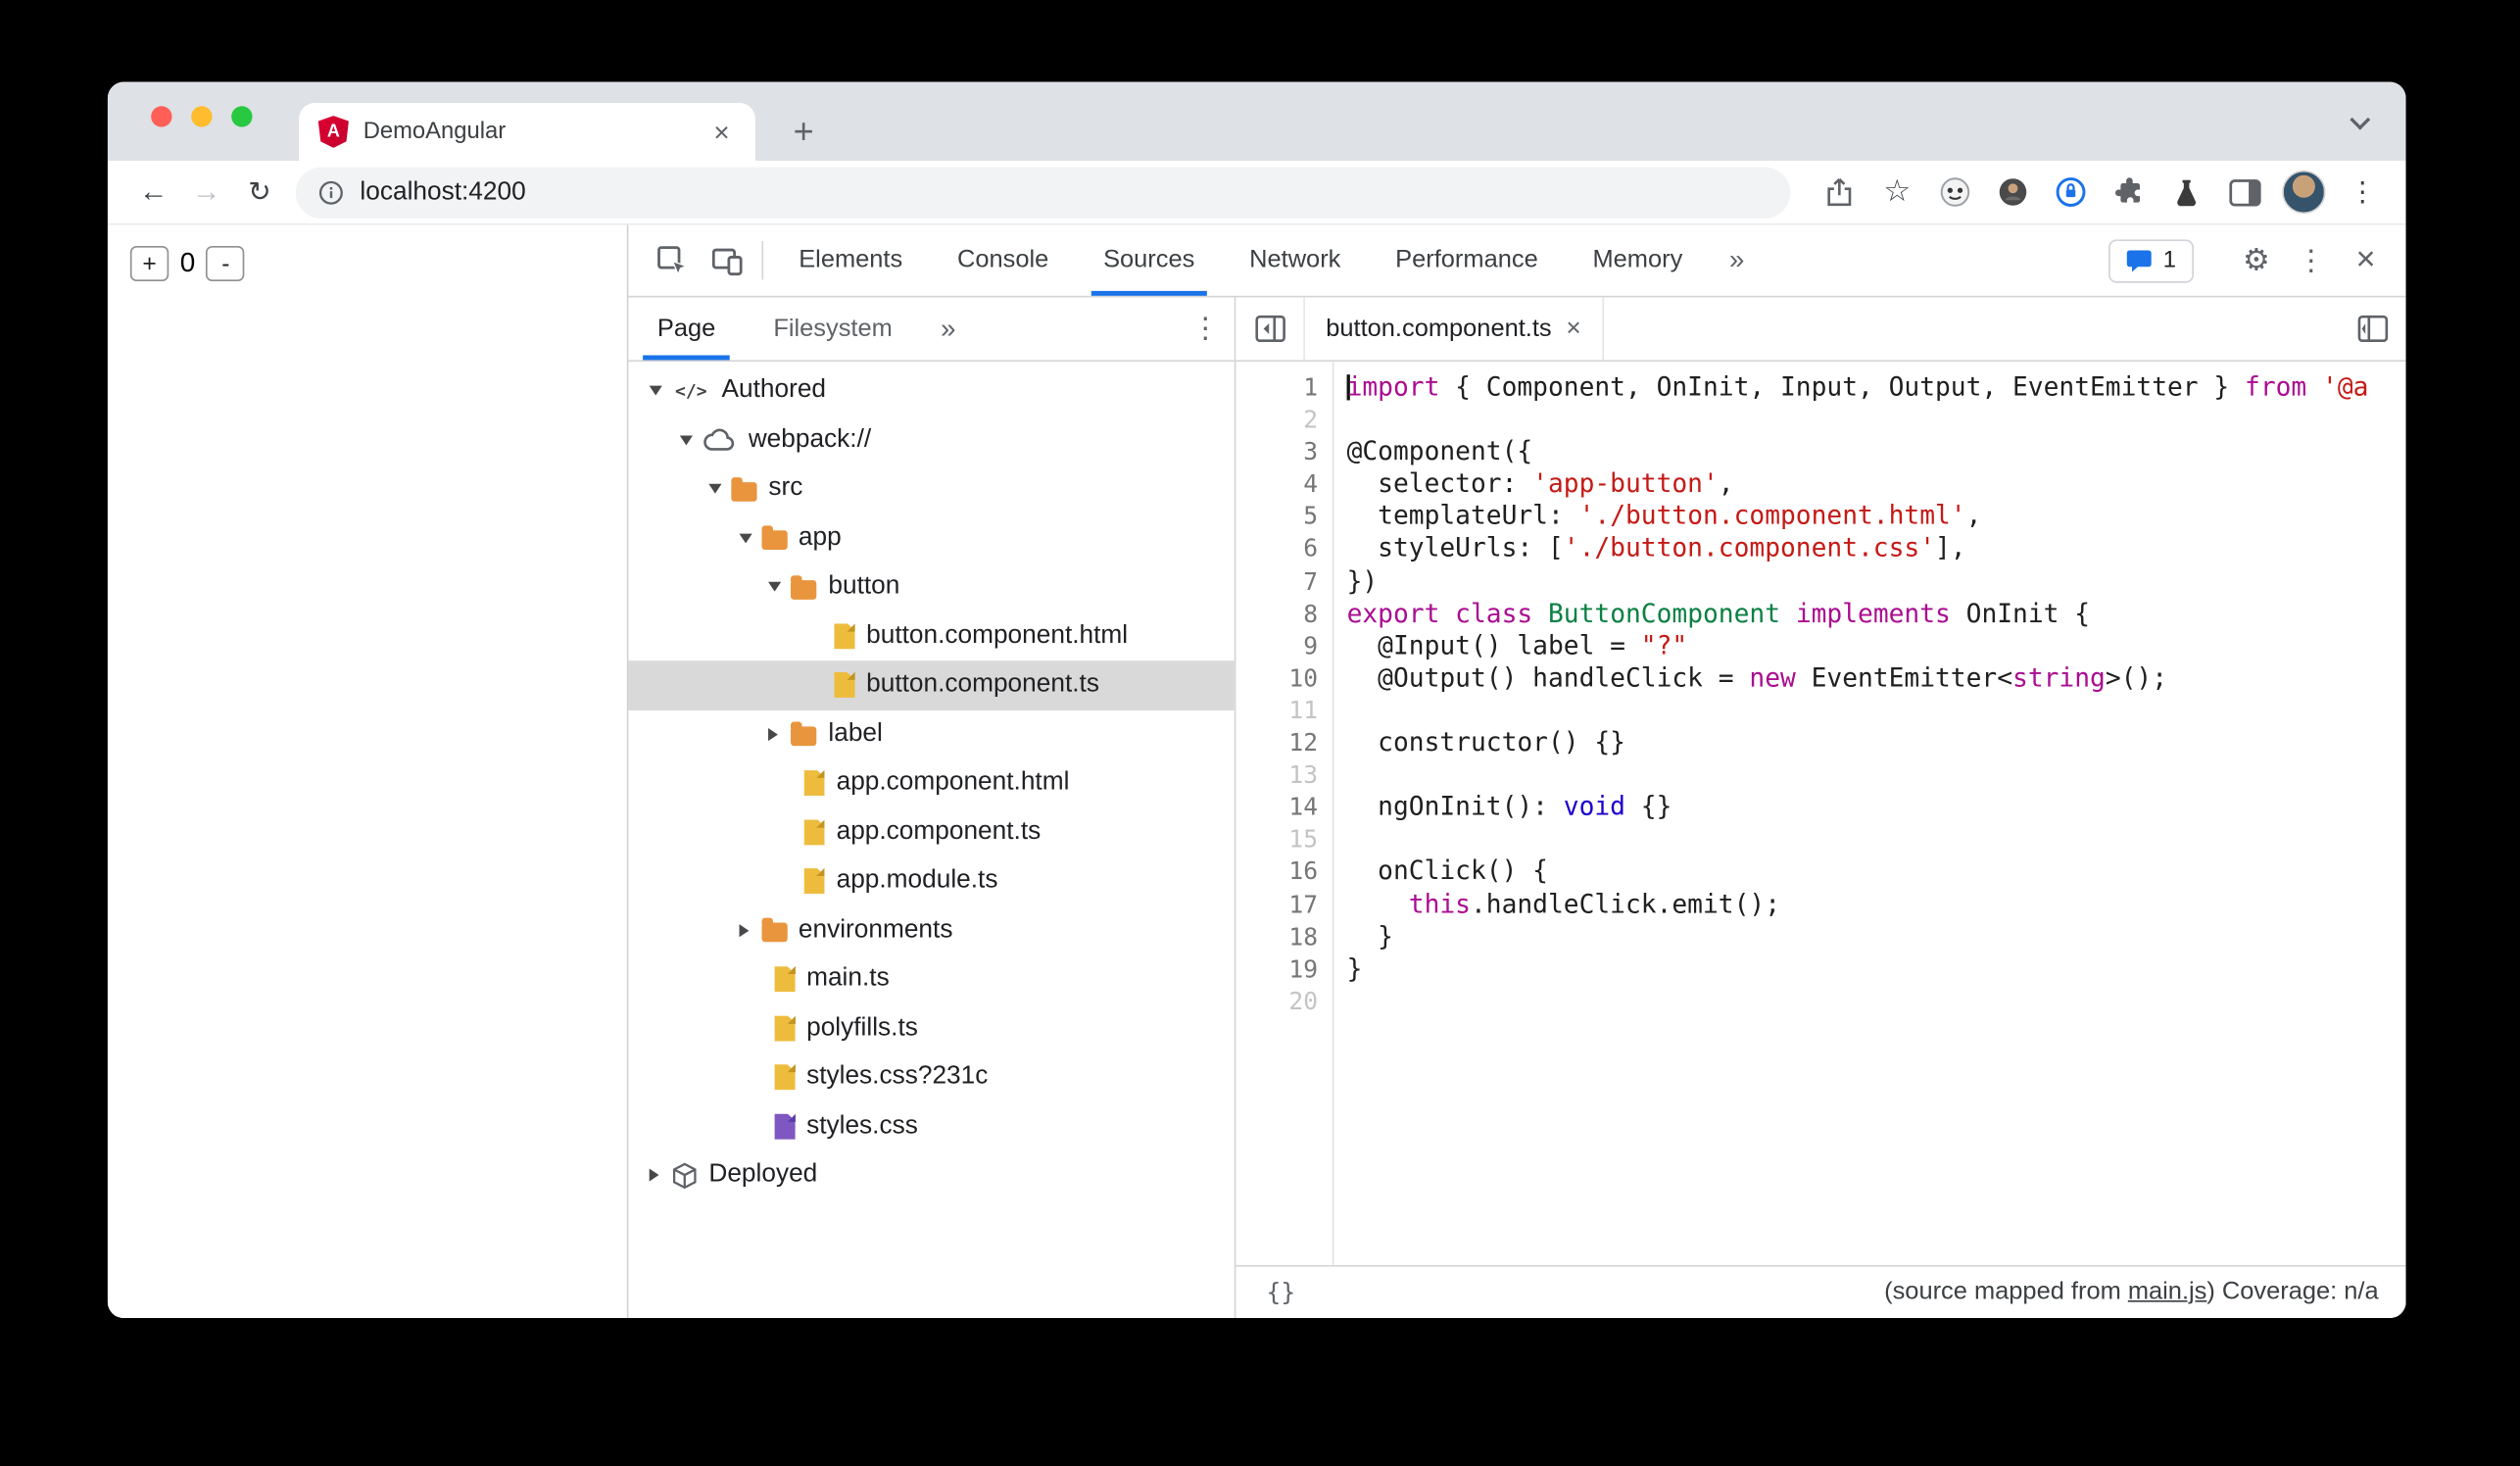 This screenshot has height=1466, width=2520. I want to click on code-line: }), so click(1876, 582).